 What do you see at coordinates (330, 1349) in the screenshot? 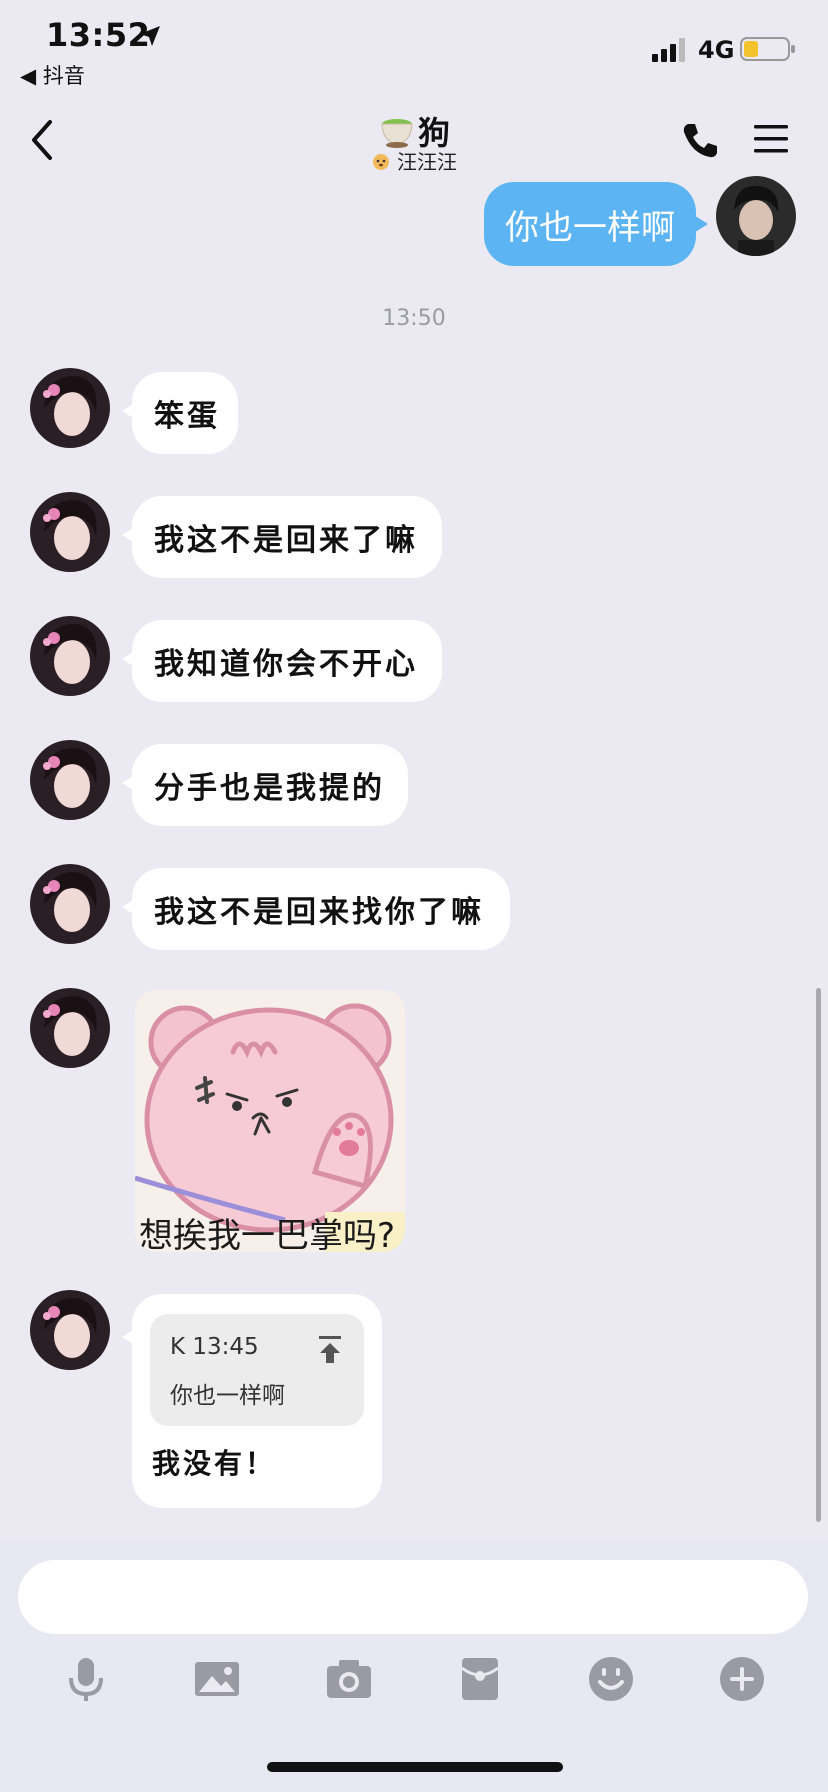
I see `jump-to-message-icon` at bounding box center [330, 1349].